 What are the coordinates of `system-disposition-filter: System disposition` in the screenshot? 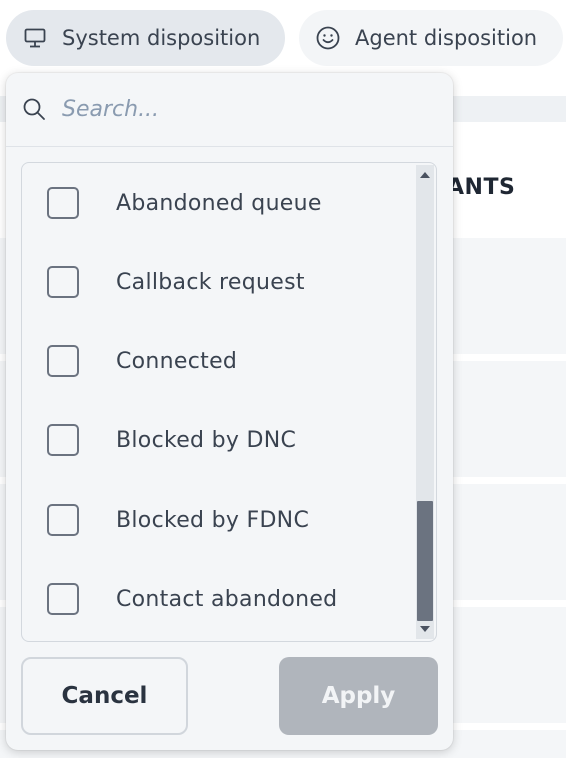 It's located at (145, 38).